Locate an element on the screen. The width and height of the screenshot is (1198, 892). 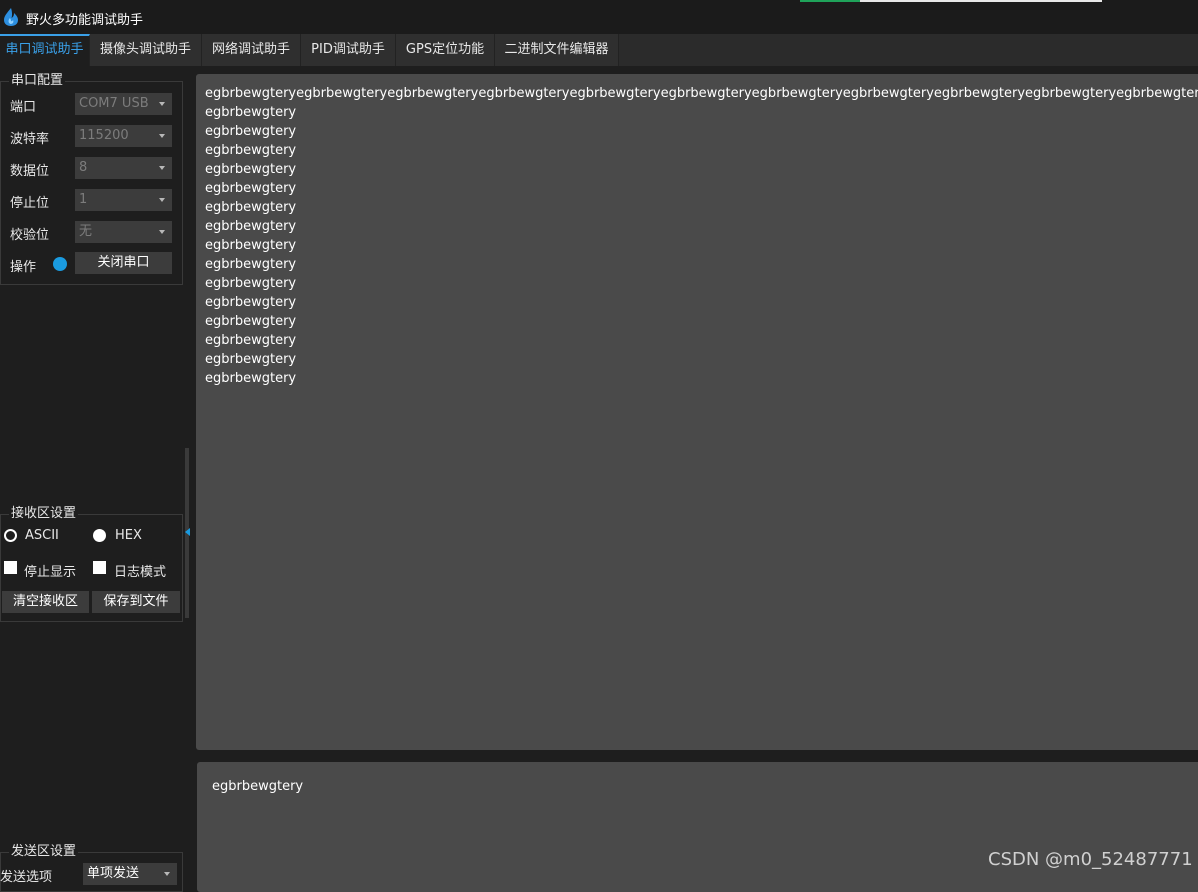
parity-label: 校验位 is located at coordinates (30, 235).